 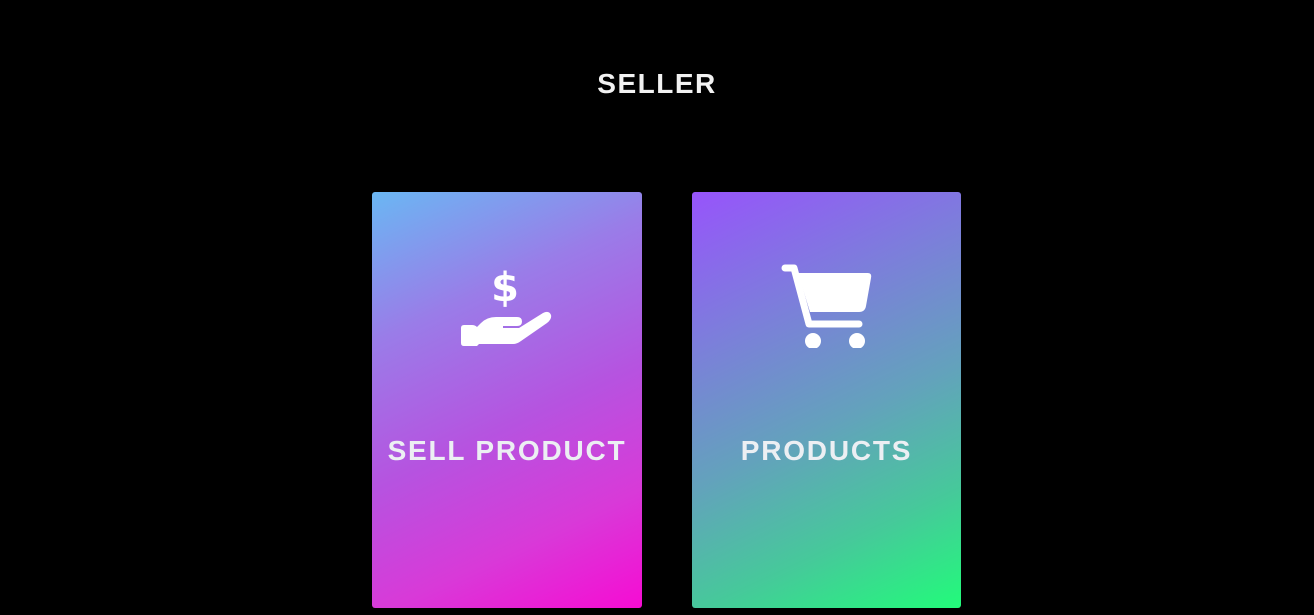 What do you see at coordinates (507, 450) in the screenshot?
I see `sell-product-label: SELL PRODUCT` at bounding box center [507, 450].